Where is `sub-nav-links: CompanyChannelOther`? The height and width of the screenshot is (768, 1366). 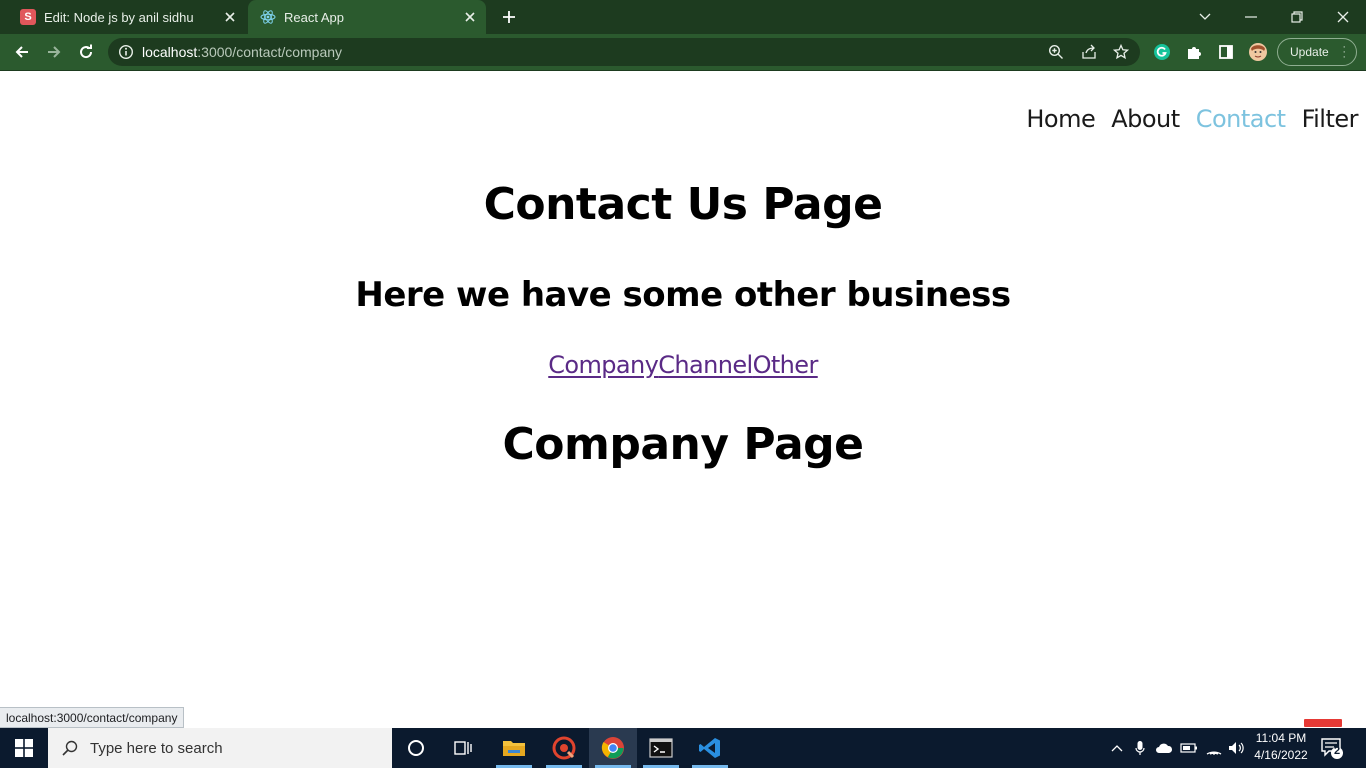 sub-nav-links: CompanyChannelOther is located at coordinates (683, 365).